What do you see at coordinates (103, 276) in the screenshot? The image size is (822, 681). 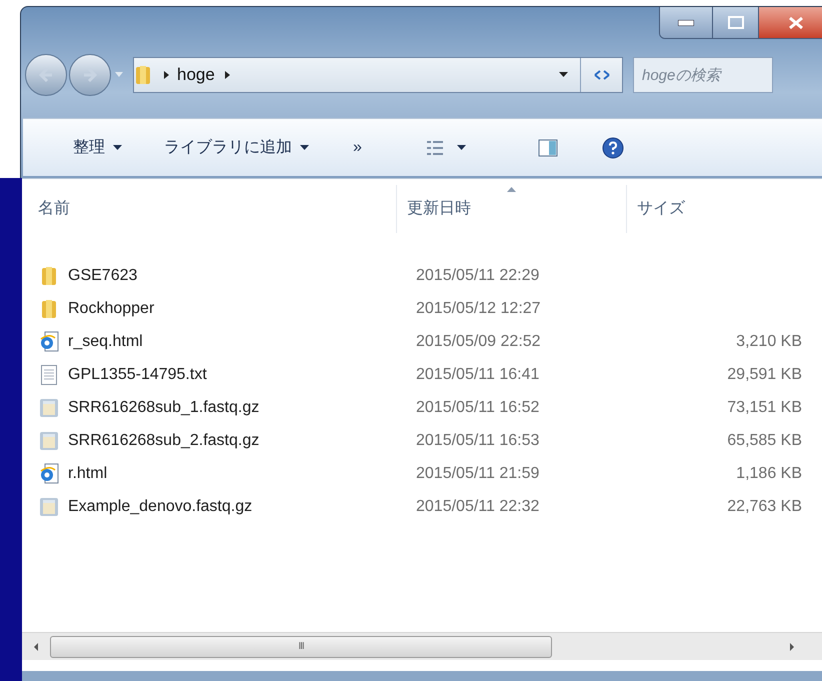 I see `file-name: GSE7623` at bounding box center [103, 276].